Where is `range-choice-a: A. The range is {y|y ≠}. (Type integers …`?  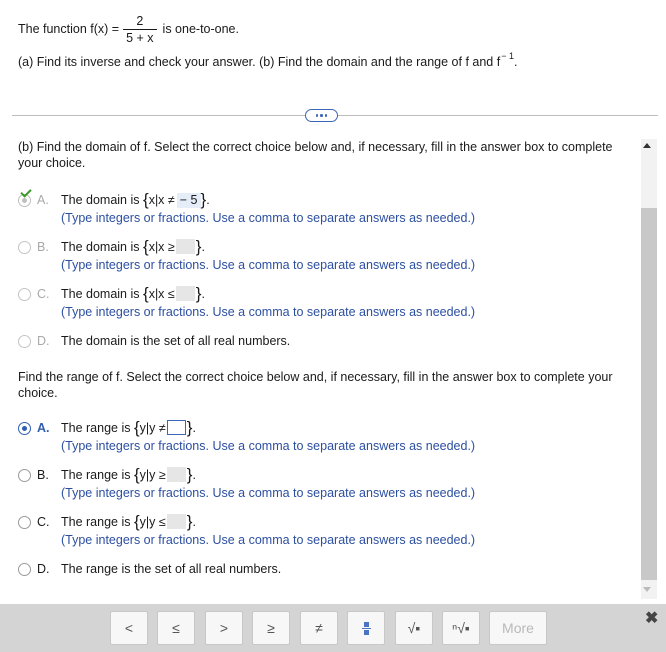 range-choice-a: A. The range is {y|y ≠}. (Type integers … is located at coordinates (323, 437).